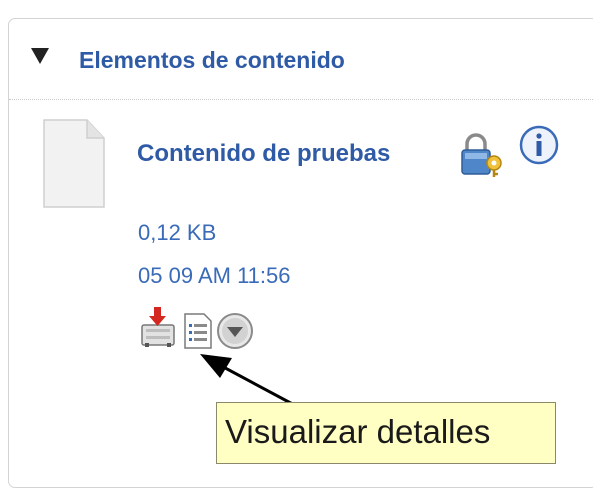  I want to click on panel-title: Elementos de contenido, so click(212, 60).